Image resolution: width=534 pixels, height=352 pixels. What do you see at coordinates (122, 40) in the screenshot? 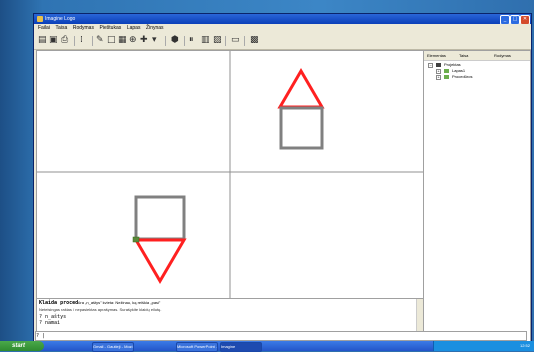
I see `fill-icon: ▦` at bounding box center [122, 40].